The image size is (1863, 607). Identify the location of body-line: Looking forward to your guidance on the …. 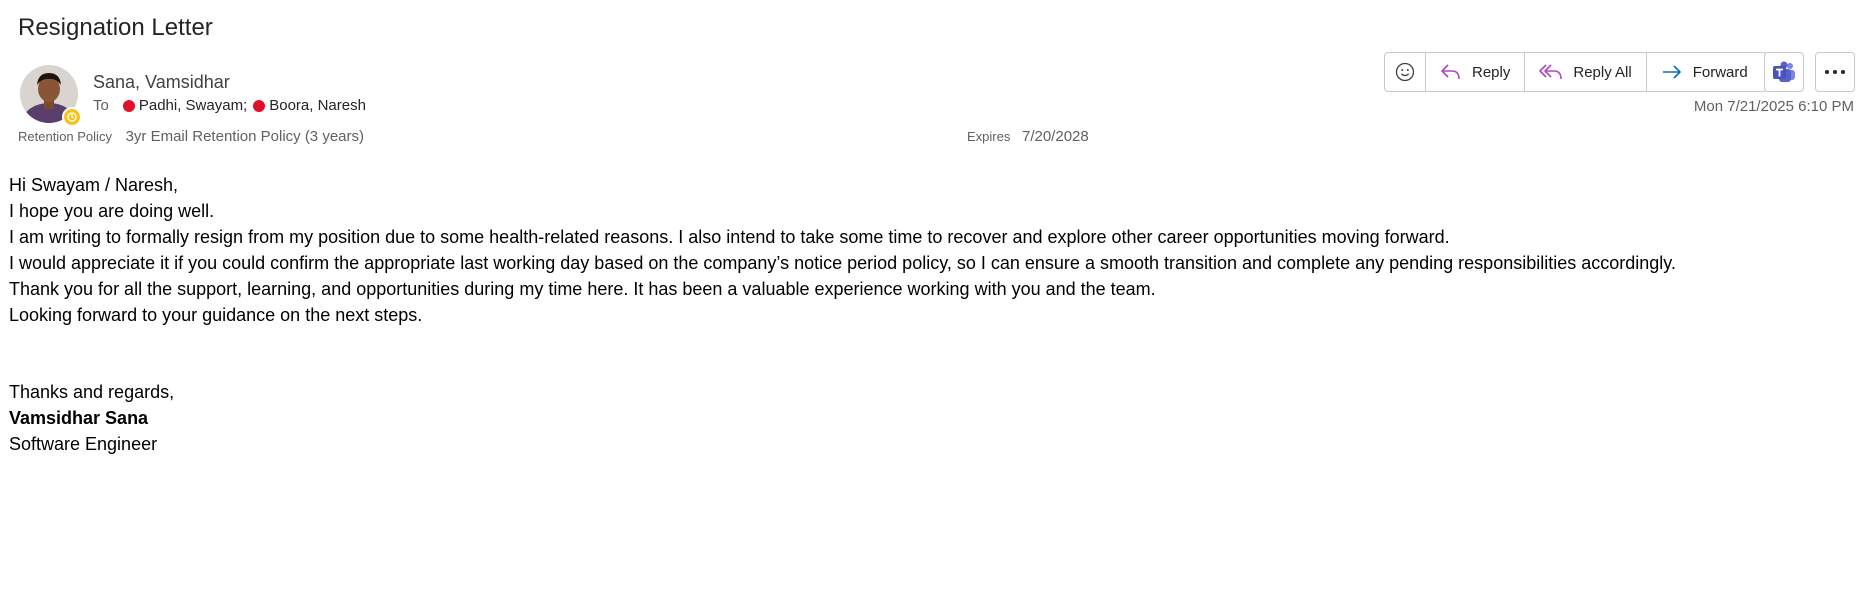
(216, 315).